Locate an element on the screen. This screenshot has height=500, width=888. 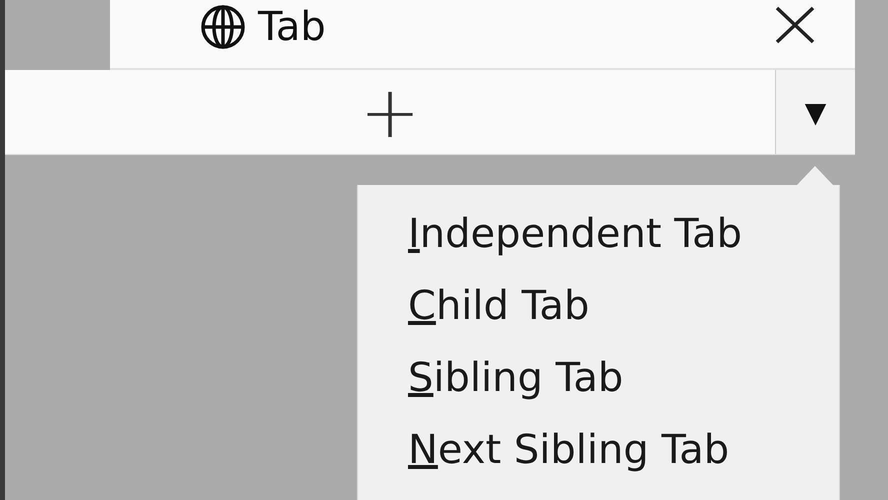
browser-tab: Tab is located at coordinates (482, 35).